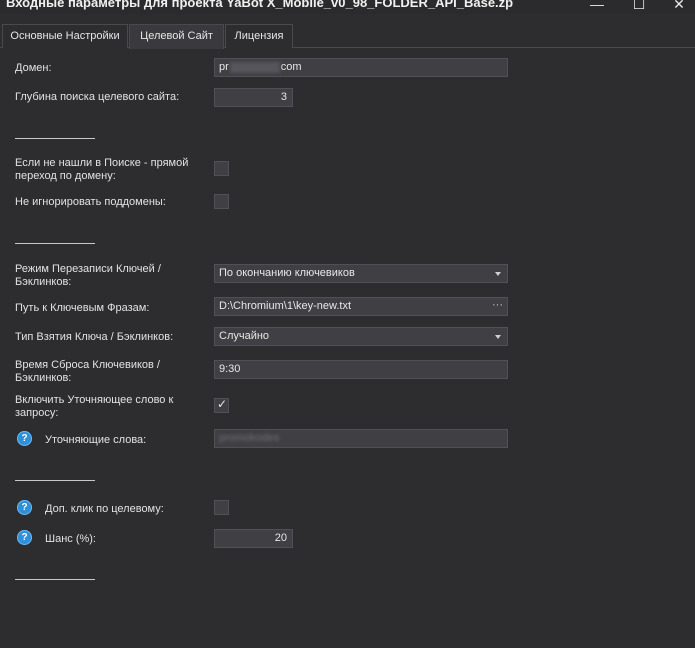 Image resolution: width=695 pixels, height=648 pixels. I want to click on depth-label: Глубина поиска целевого сайта:, so click(97, 97).